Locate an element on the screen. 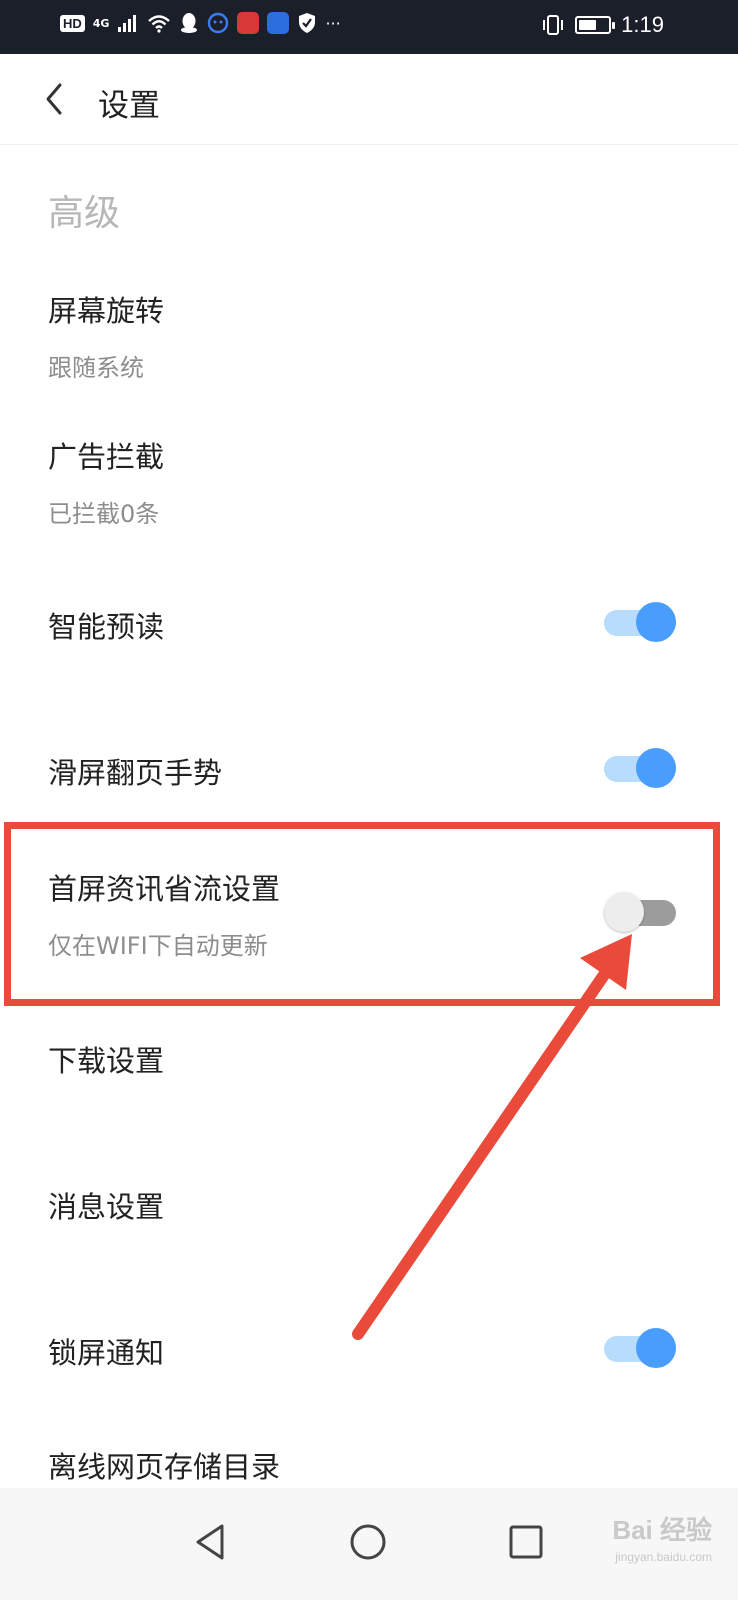  setting-lockscreen-notify: 锁屏通知 is located at coordinates (369, 1351).